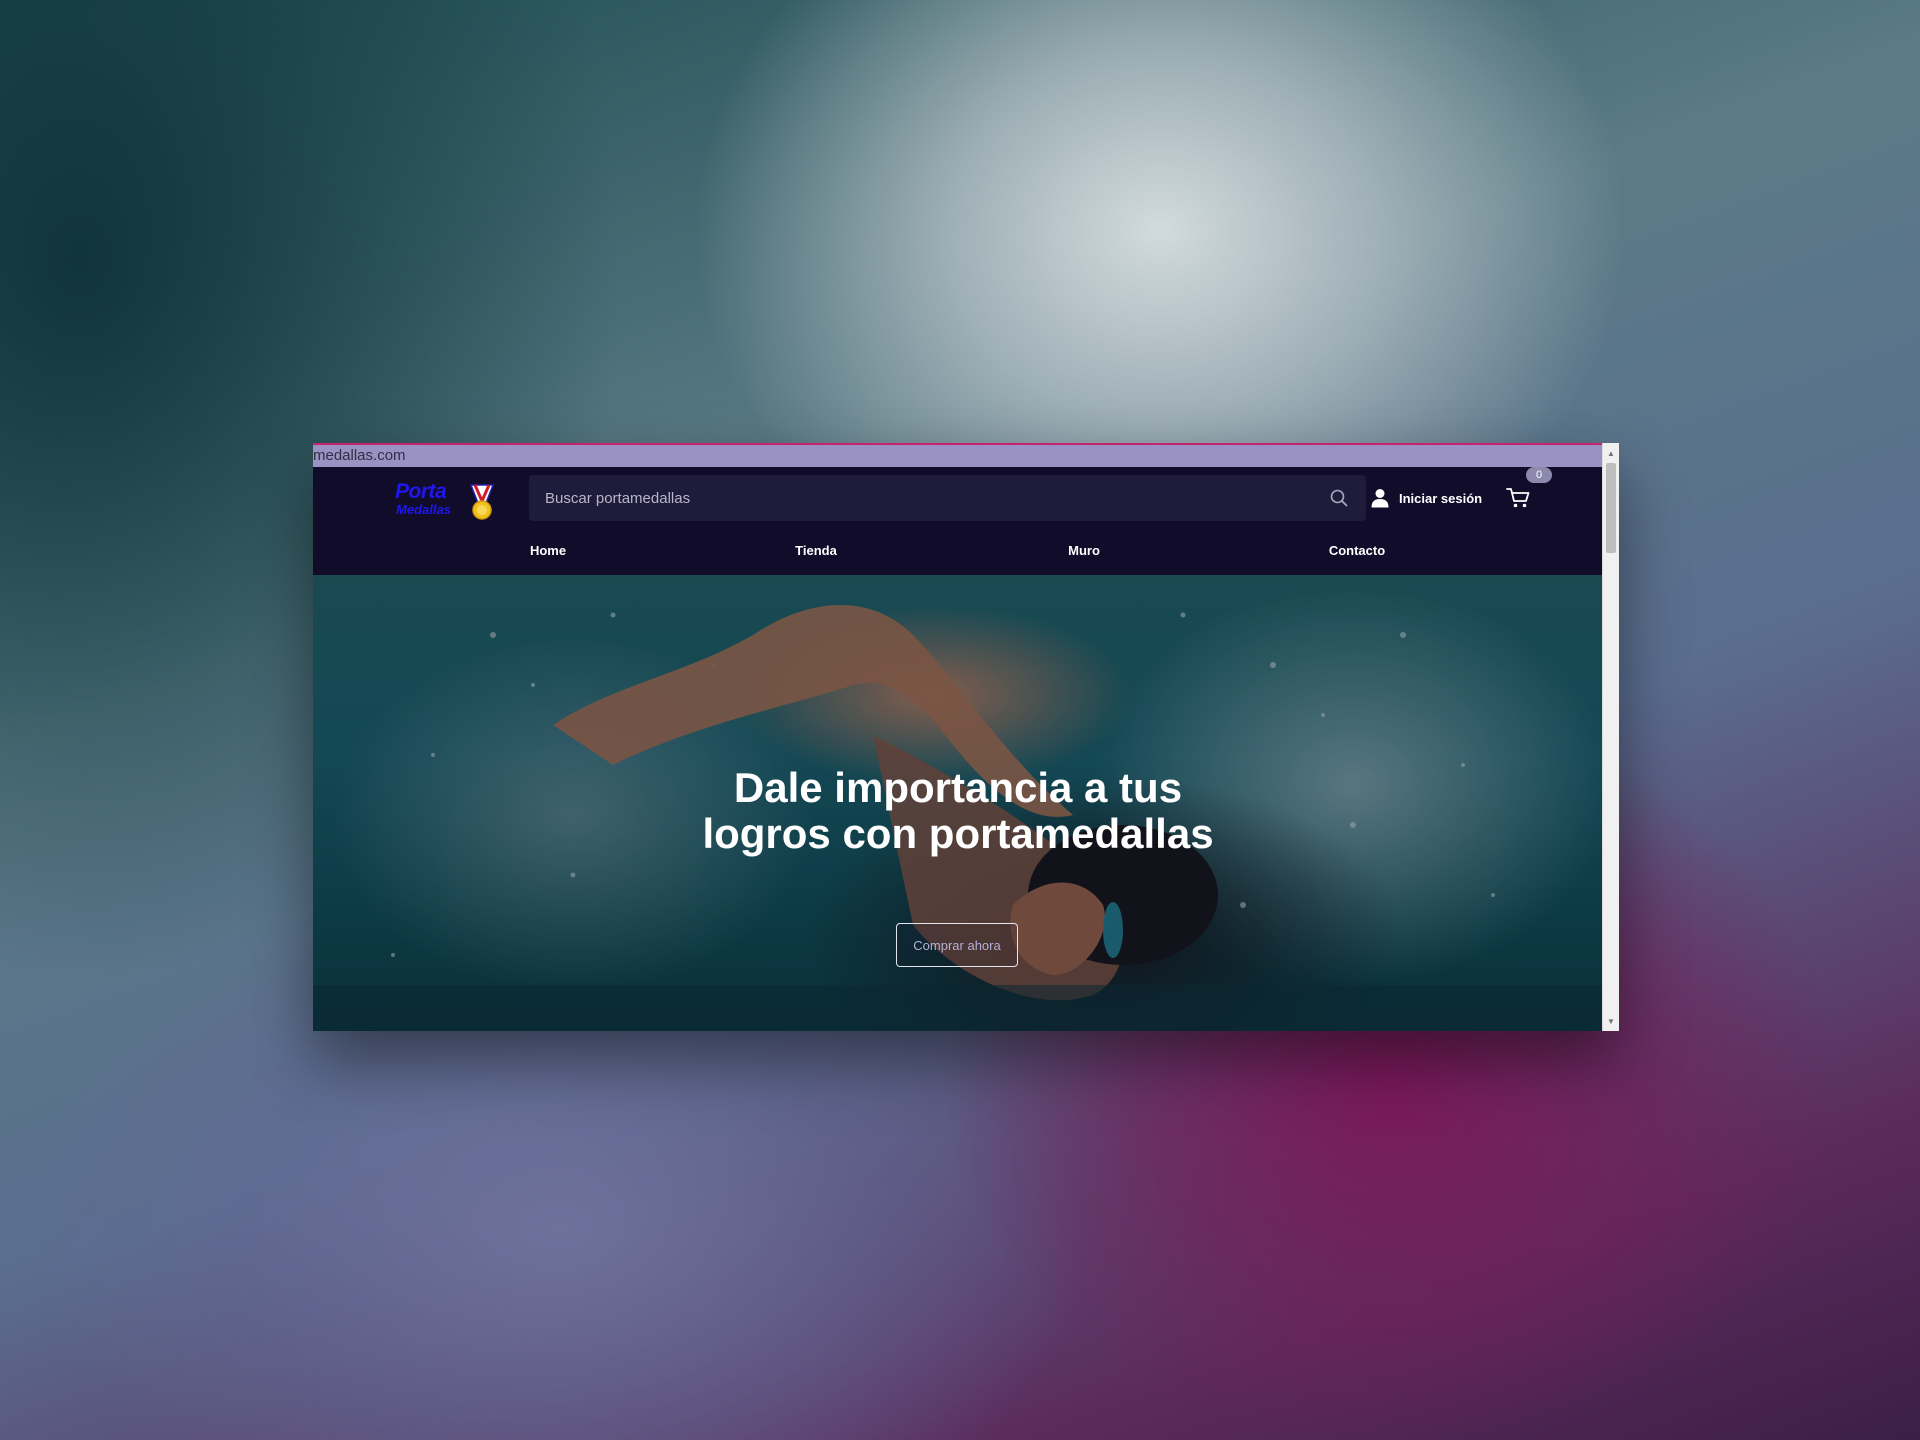 Image resolution: width=1920 pixels, height=1440 pixels. I want to click on nav-item-tienda: Tienda, so click(816, 550).